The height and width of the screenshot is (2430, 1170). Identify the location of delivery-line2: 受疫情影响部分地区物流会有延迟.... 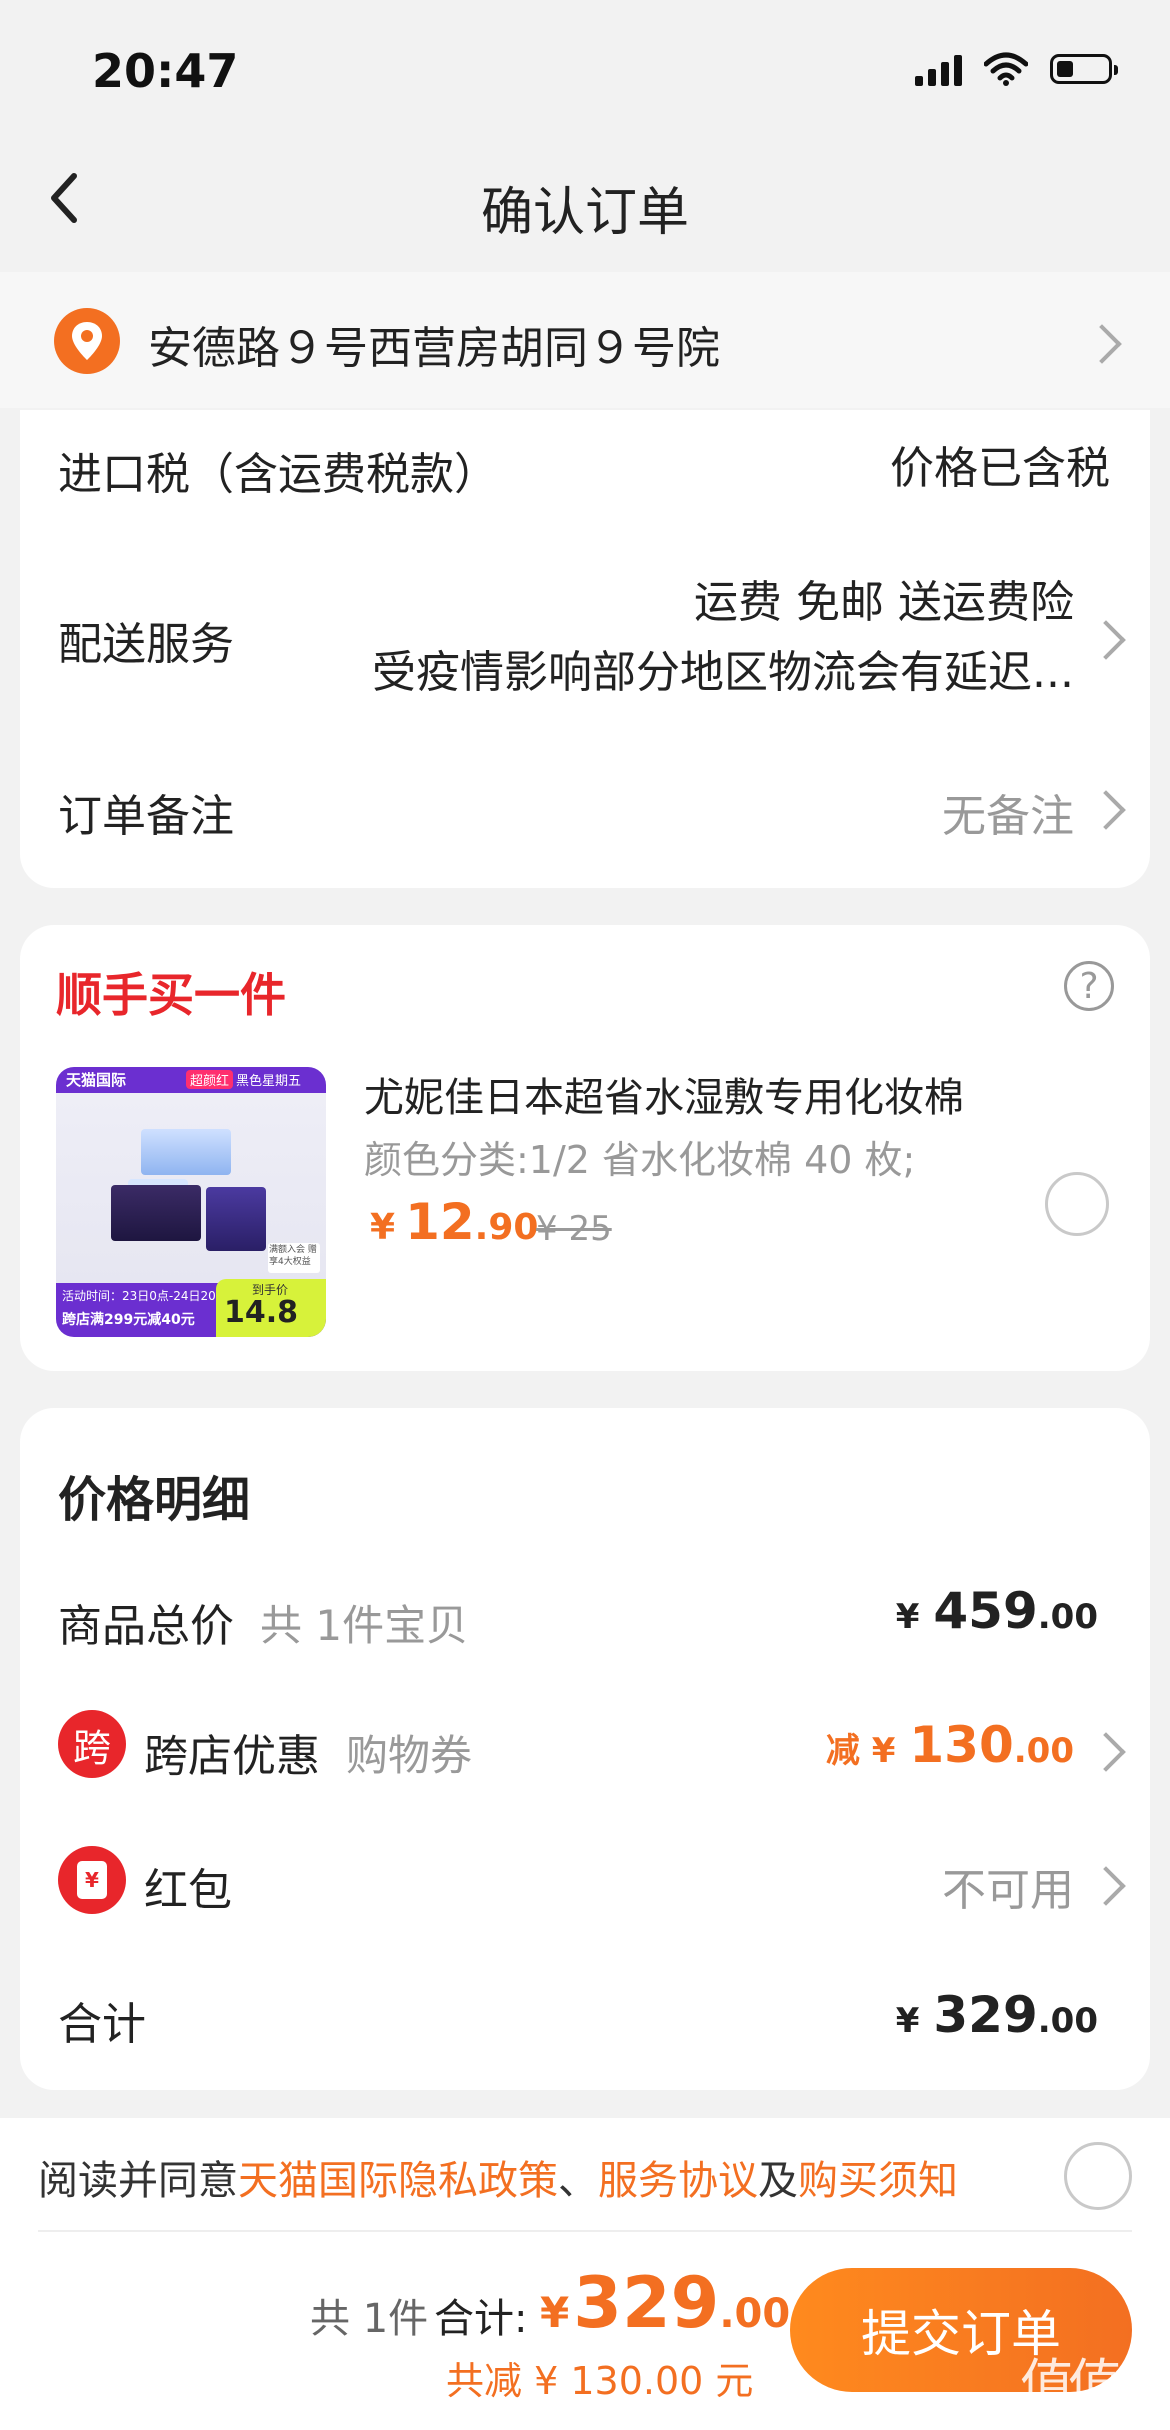
(723, 668).